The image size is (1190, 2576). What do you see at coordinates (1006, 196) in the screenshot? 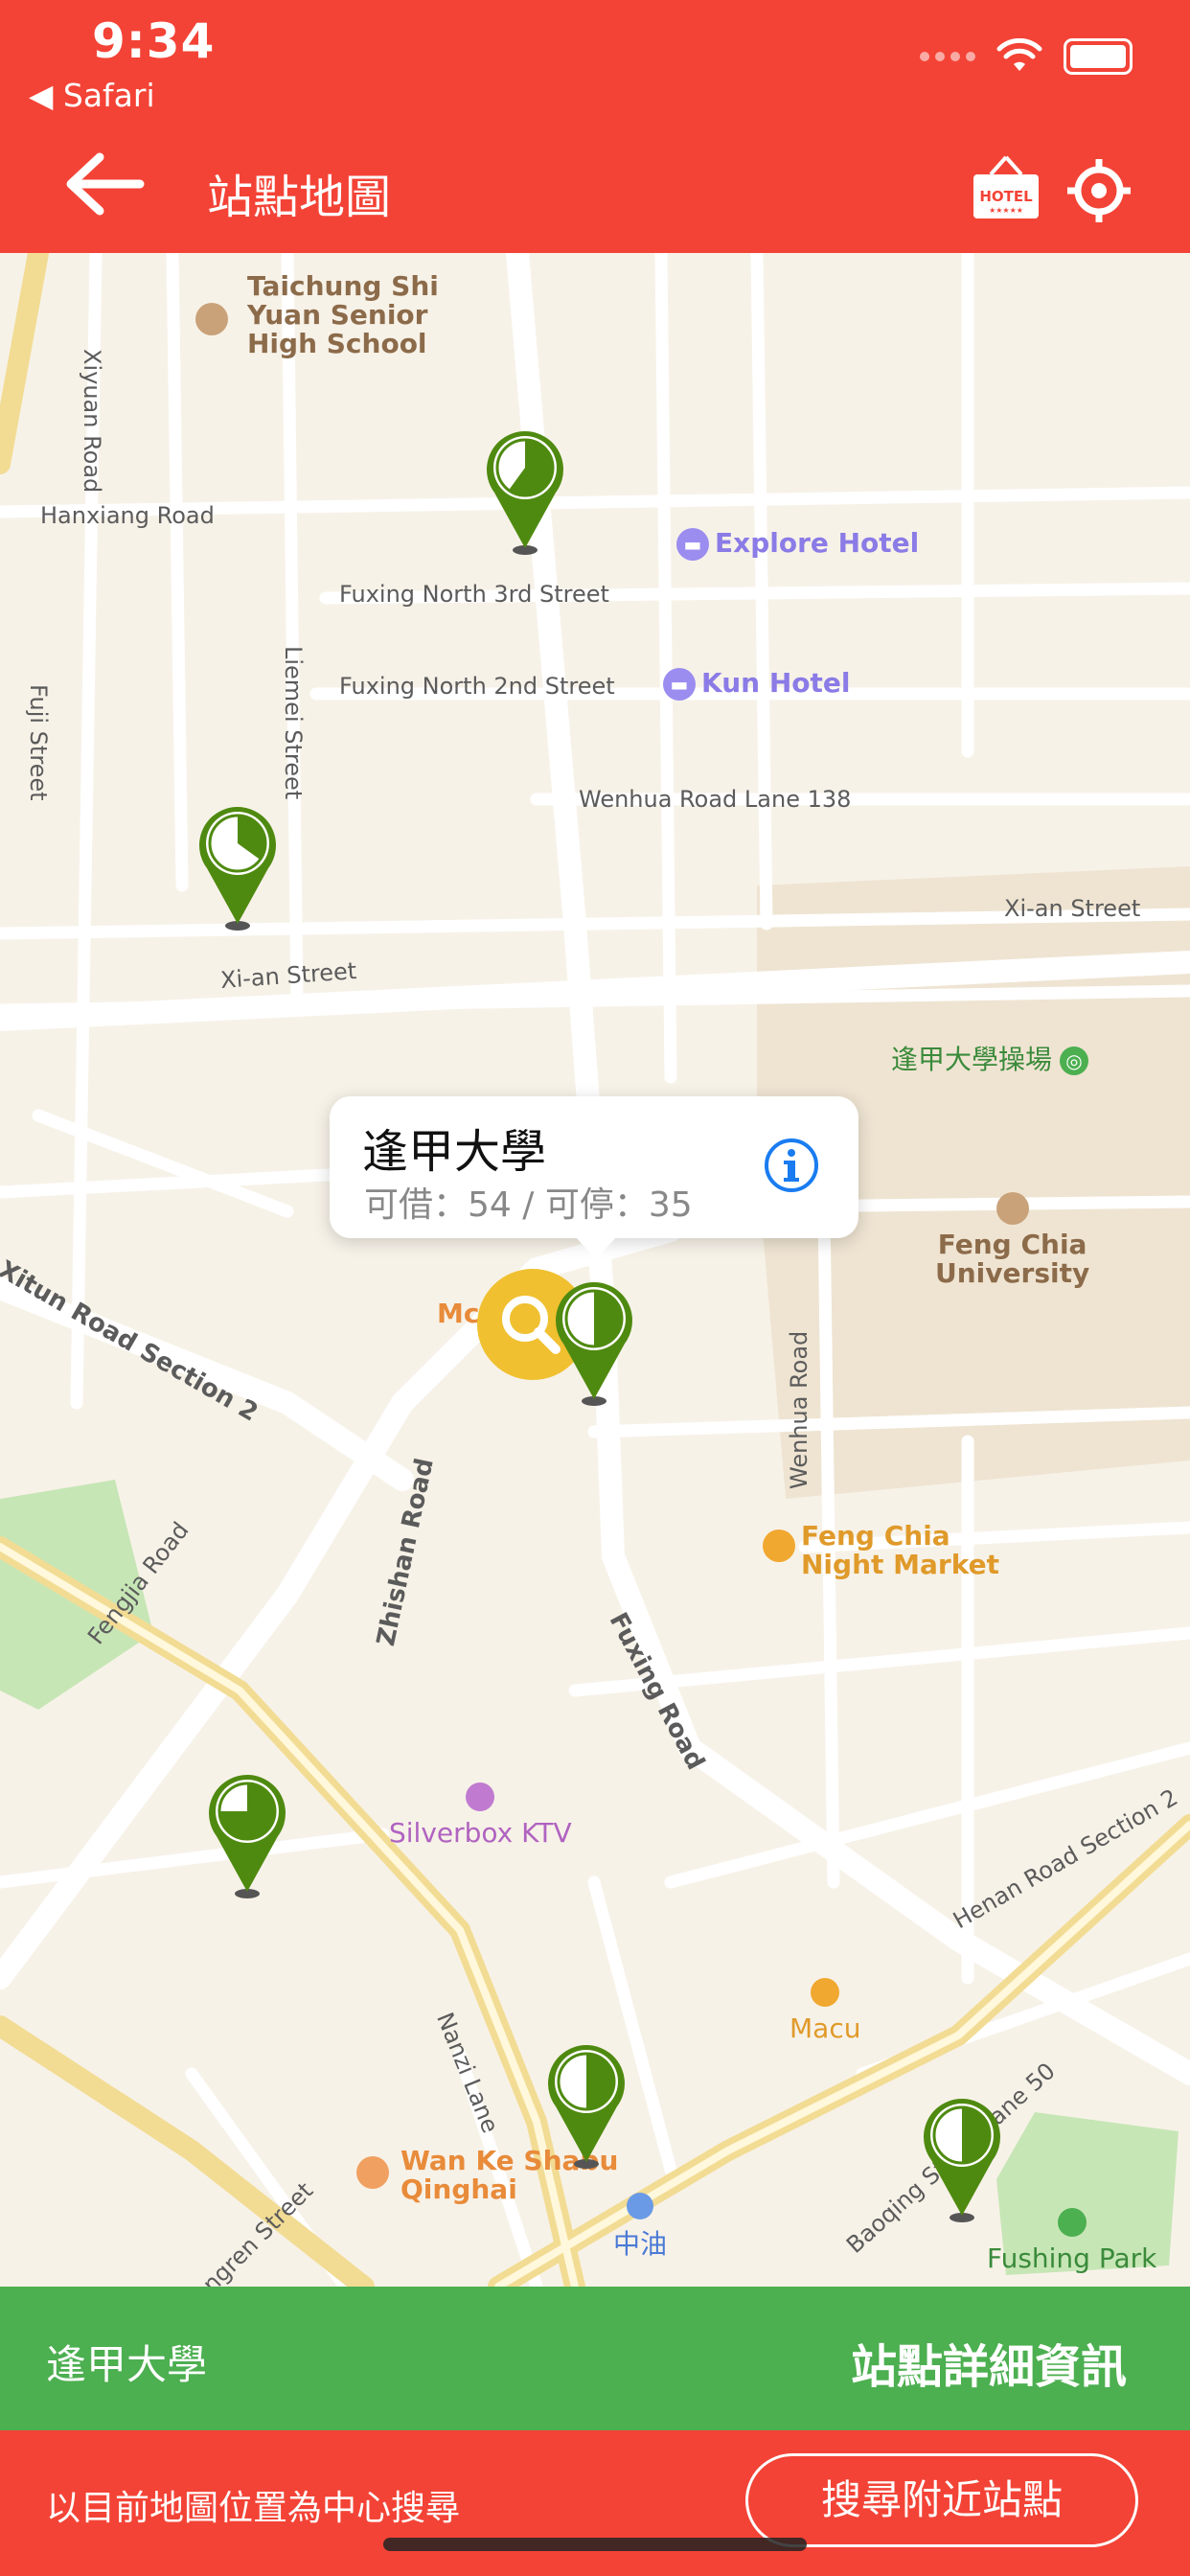
I see `hotel-sign-text: HOTEL` at bounding box center [1006, 196].